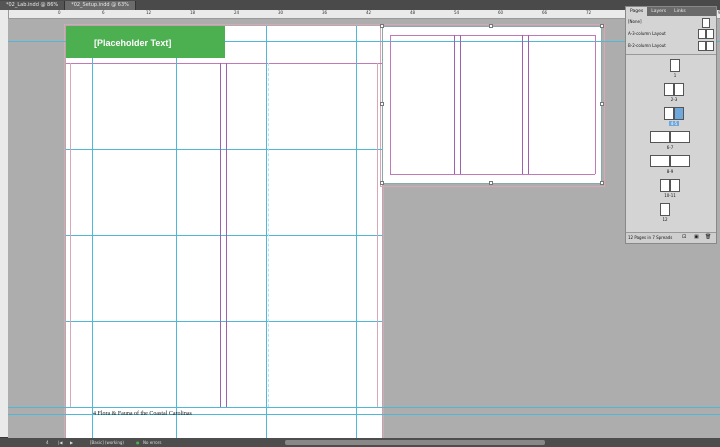 The height and width of the screenshot is (447, 720). Describe the element at coordinates (145, 42) in the screenshot. I see `placeholder-header-frame: [Placeholder Text]` at that location.